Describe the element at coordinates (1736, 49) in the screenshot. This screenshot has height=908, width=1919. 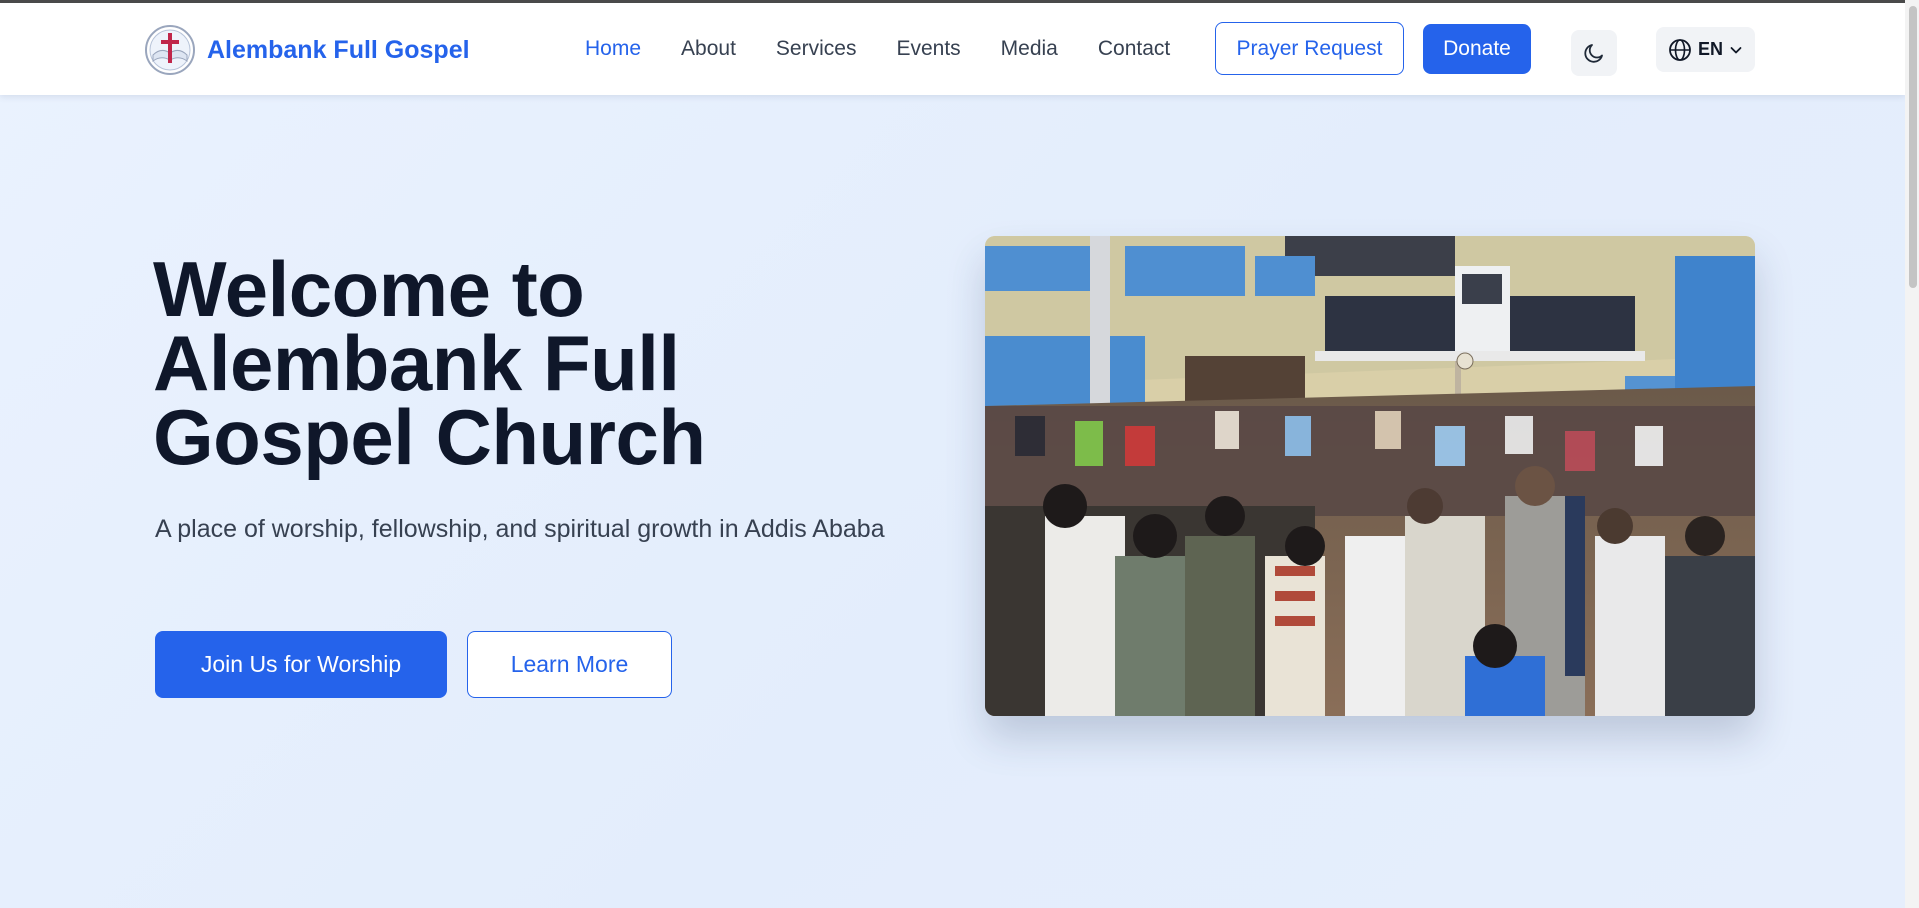
I see `chevron-down-icon` at that location.